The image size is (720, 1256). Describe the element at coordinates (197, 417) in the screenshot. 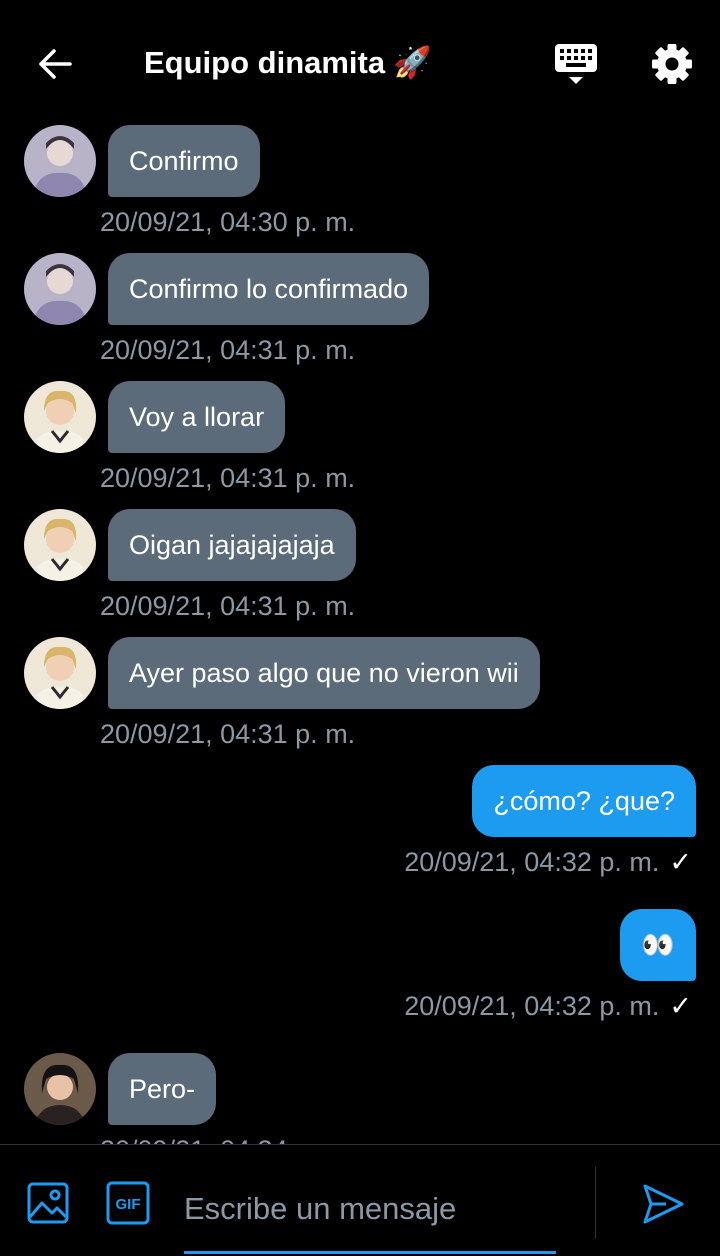

I see `message-bubble: Voy a llorar` at that location.